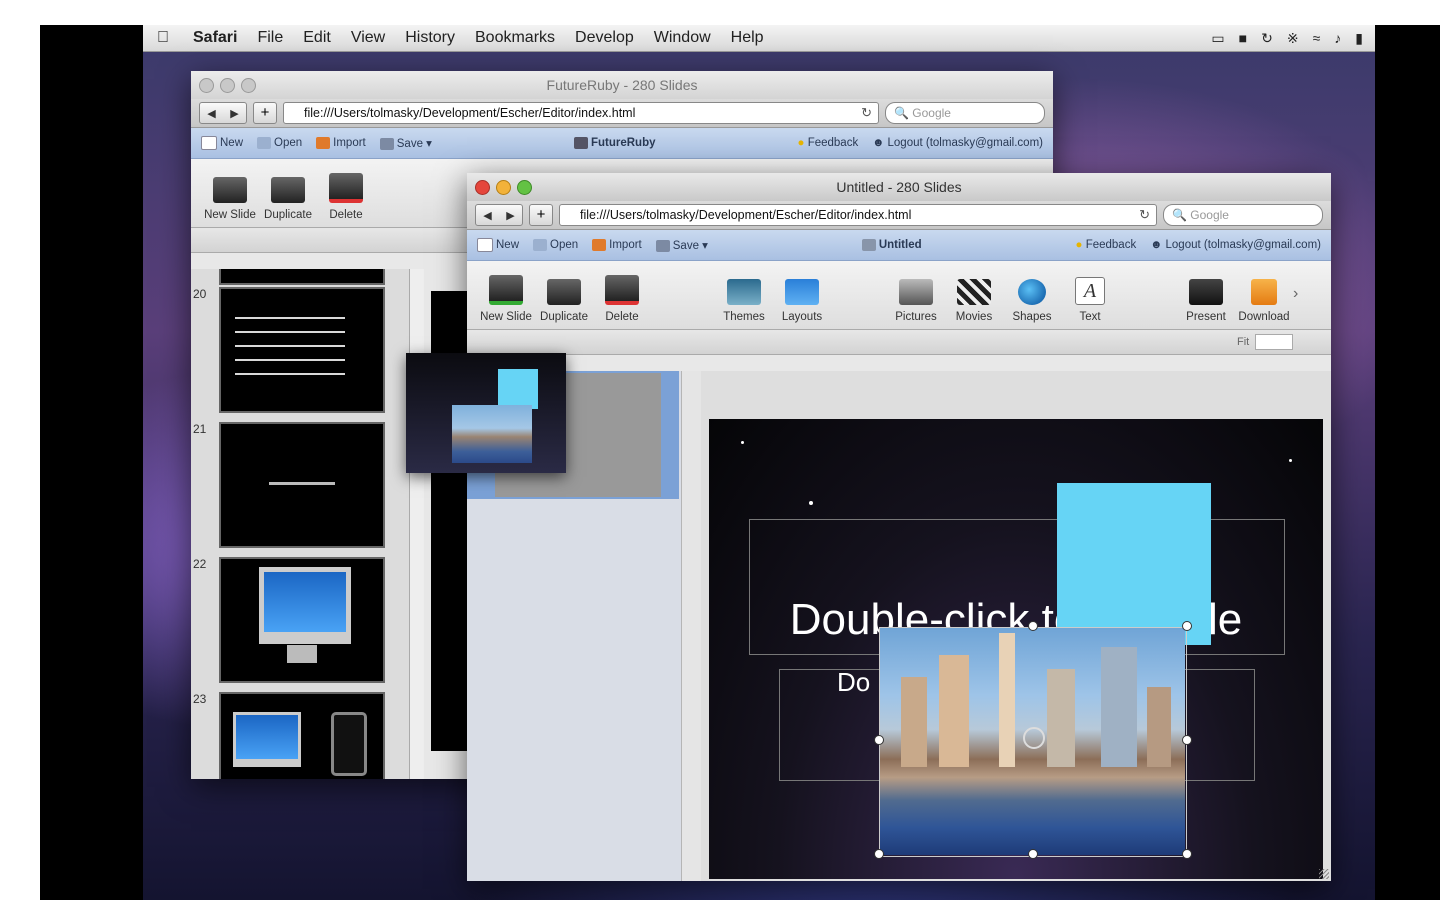 The height and width of the screenshot is (900, 1440). What do you see at coordinates (386, 143) in the screenshot?
I see `save-icon` at bounding box center [386, 143].